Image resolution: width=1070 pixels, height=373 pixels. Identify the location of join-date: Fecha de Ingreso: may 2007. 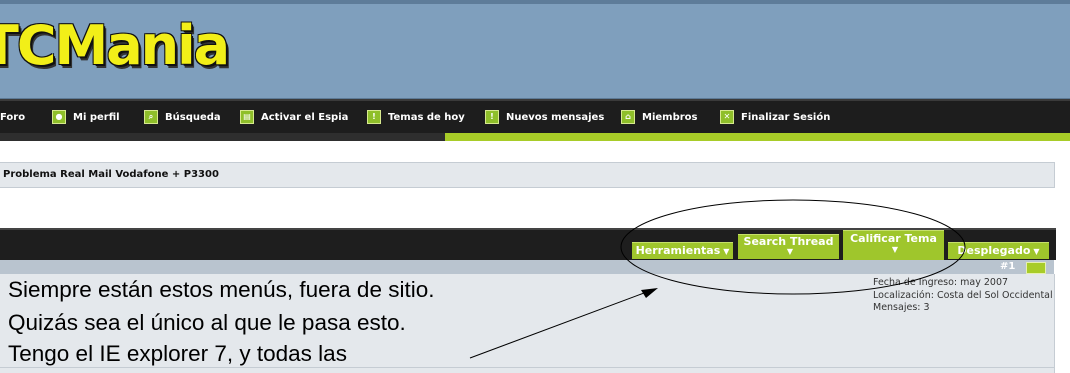
(941, 282).